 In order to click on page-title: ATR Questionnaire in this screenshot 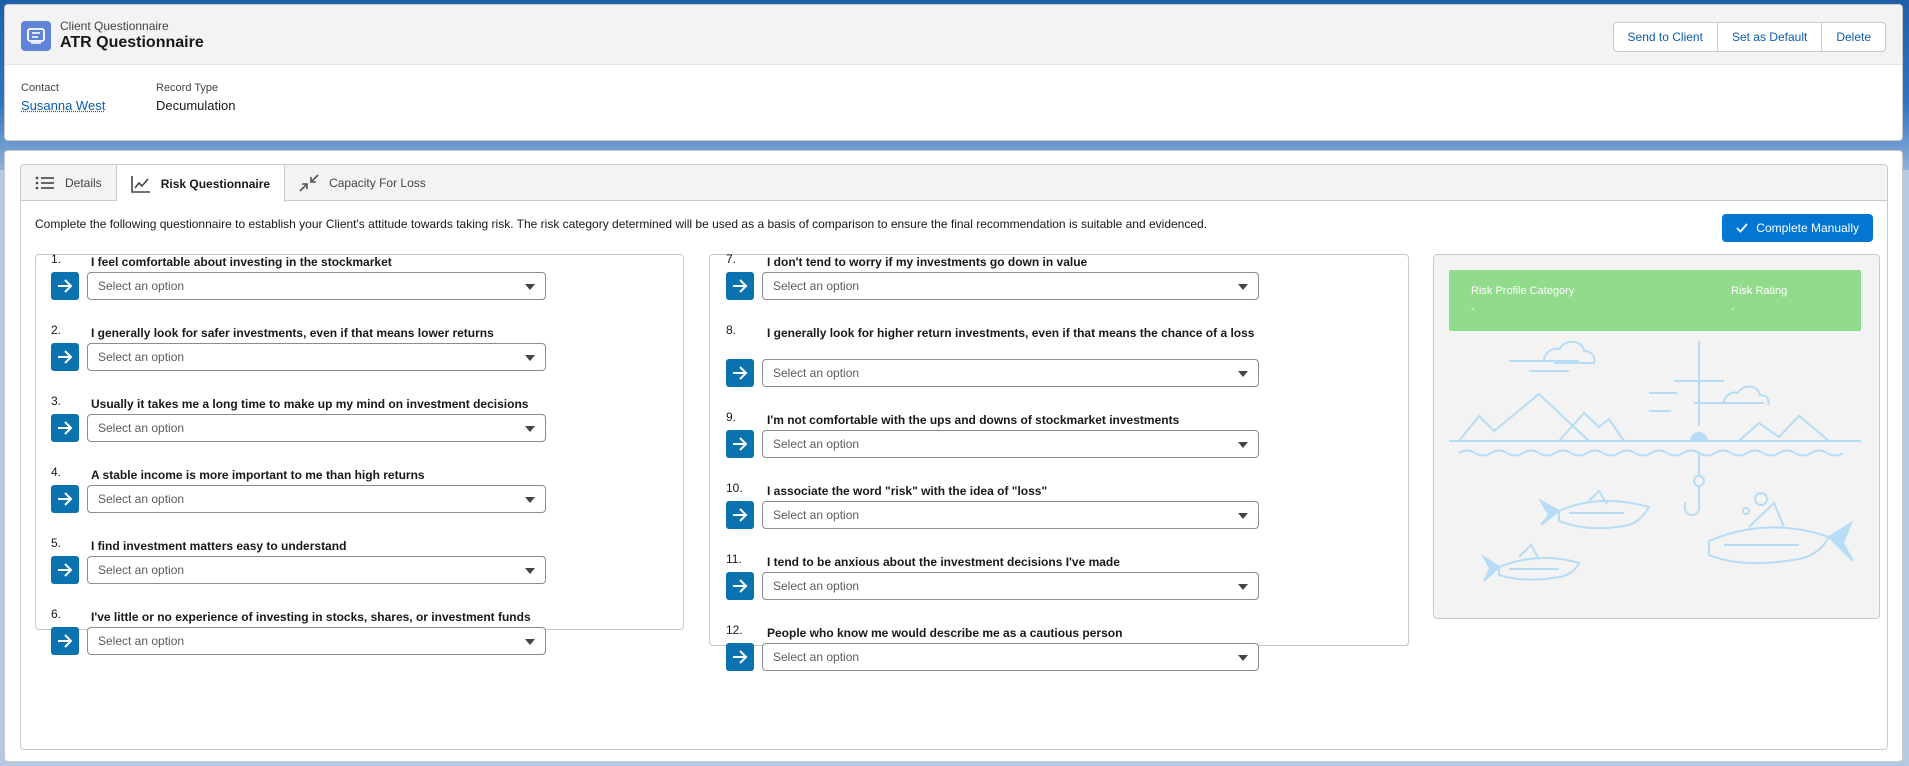, I will do `click(132, 42)`.